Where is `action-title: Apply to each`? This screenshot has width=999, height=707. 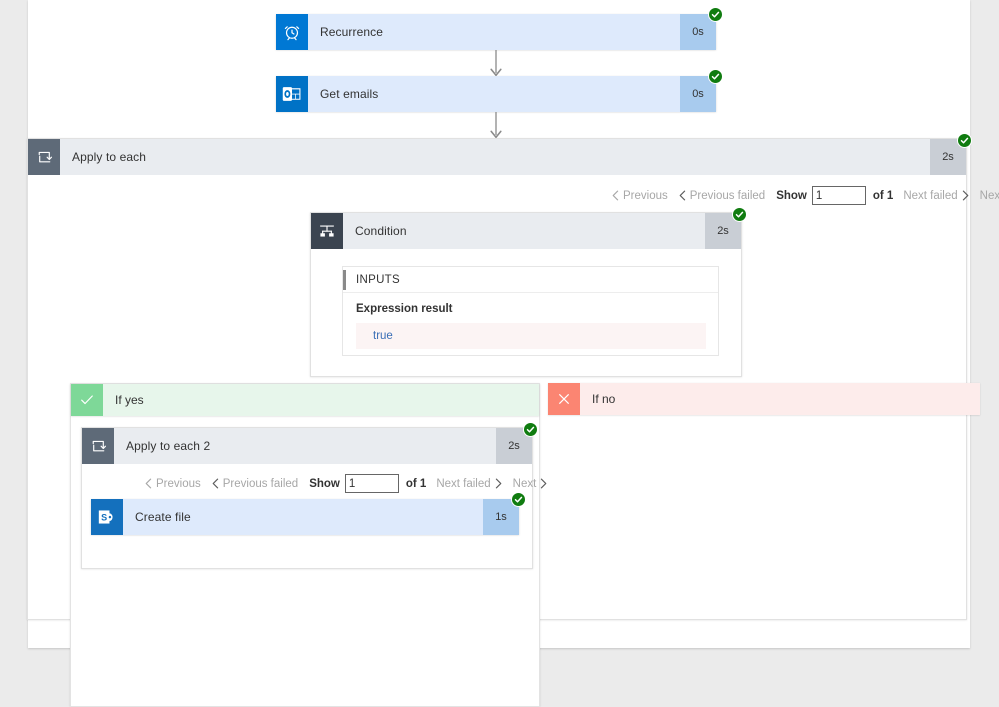 action-title: Apply to each is located at coordinates (109, 157).